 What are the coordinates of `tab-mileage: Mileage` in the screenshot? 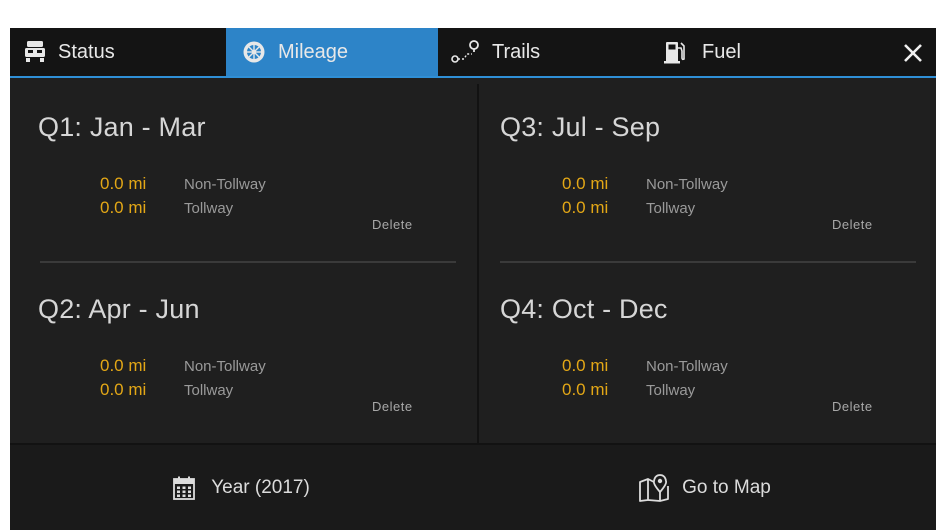 It's located at (332, 52).